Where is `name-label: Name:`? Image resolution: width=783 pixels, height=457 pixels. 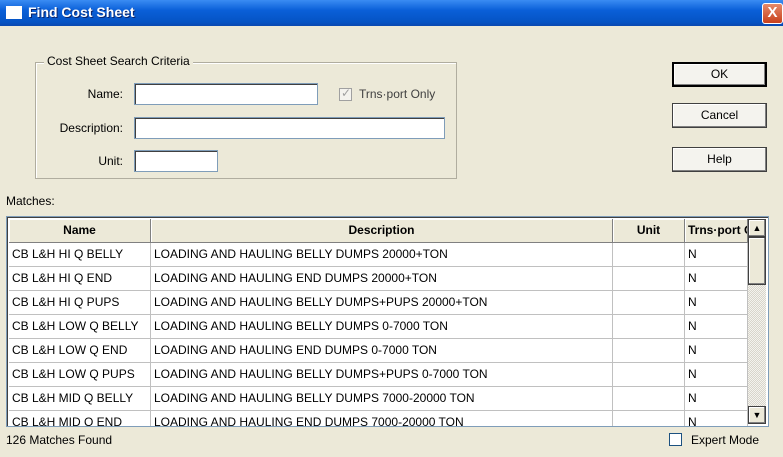 name-label: Name: is located at coordinates (105, 94).